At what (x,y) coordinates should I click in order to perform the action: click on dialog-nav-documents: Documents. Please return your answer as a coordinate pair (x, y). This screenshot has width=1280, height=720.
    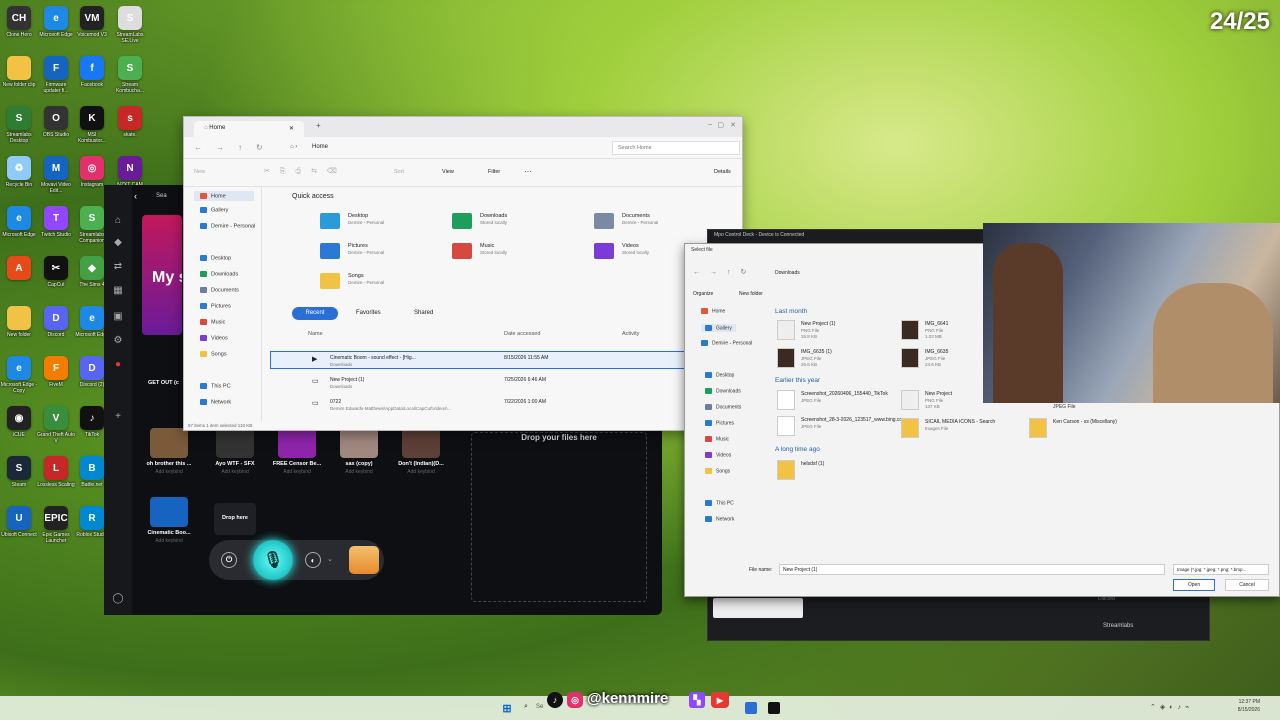
    Looking at the image, I should click on (723, 407).